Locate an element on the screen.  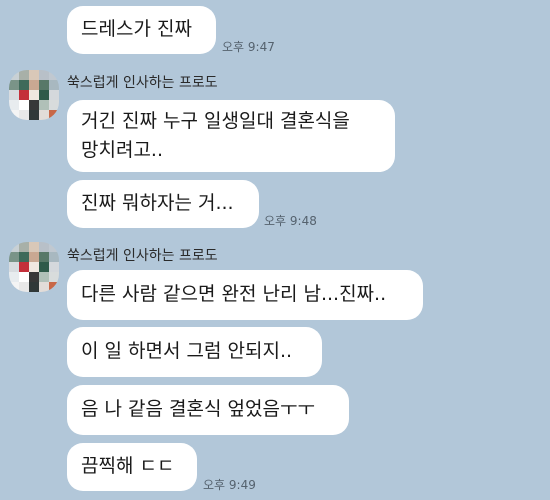
message-timestamp: 오후 9:47 is located at coordinates (248, 47).